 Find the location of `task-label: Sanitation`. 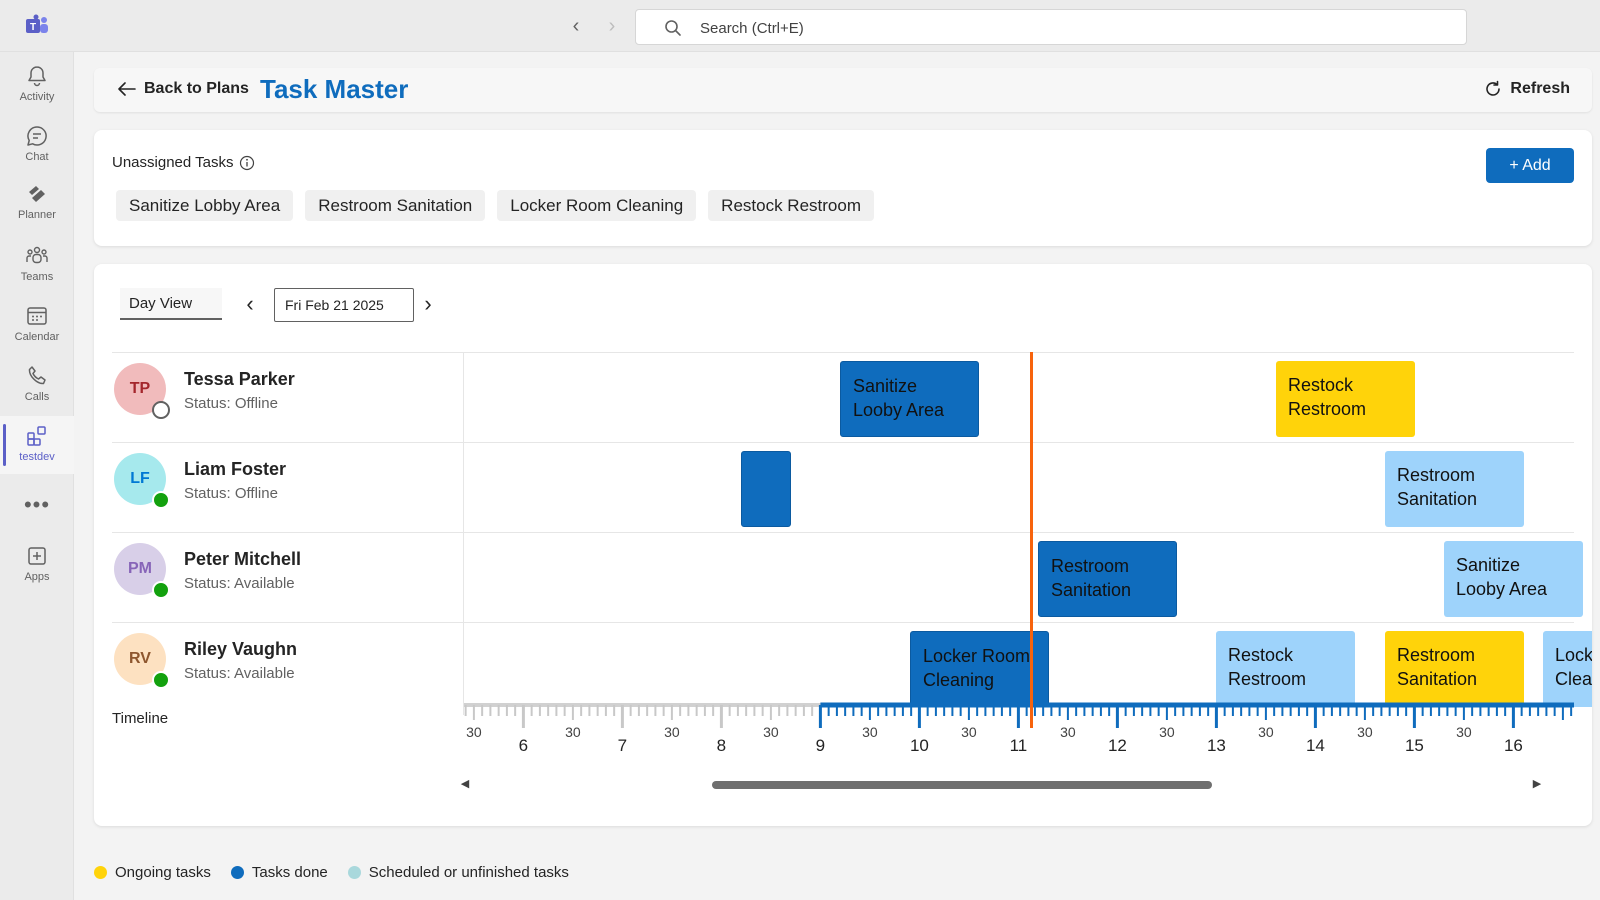

task-label: Sanitation is located at coordinates (1091, 590).